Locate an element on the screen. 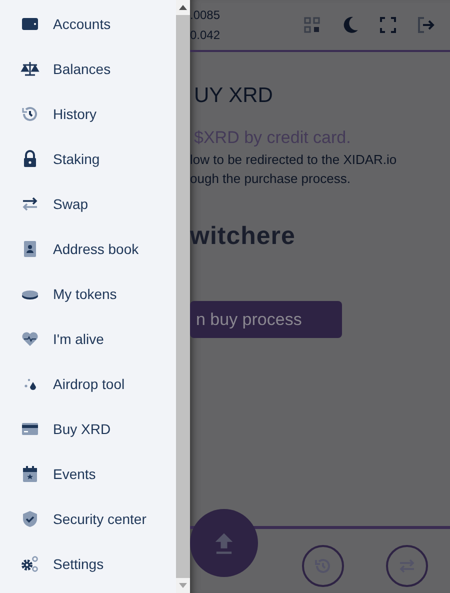 This screenshot has width=450, height=593. history-button is located at coordinates (323, 566).